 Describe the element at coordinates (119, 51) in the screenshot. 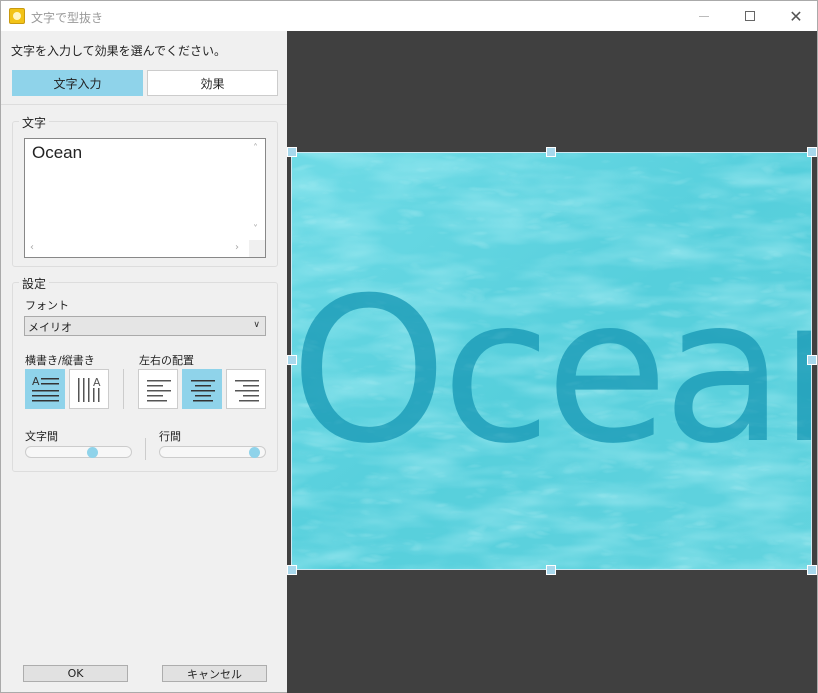

I see `instruction-text: 文字を入力して効果を選んでください。` at that location.